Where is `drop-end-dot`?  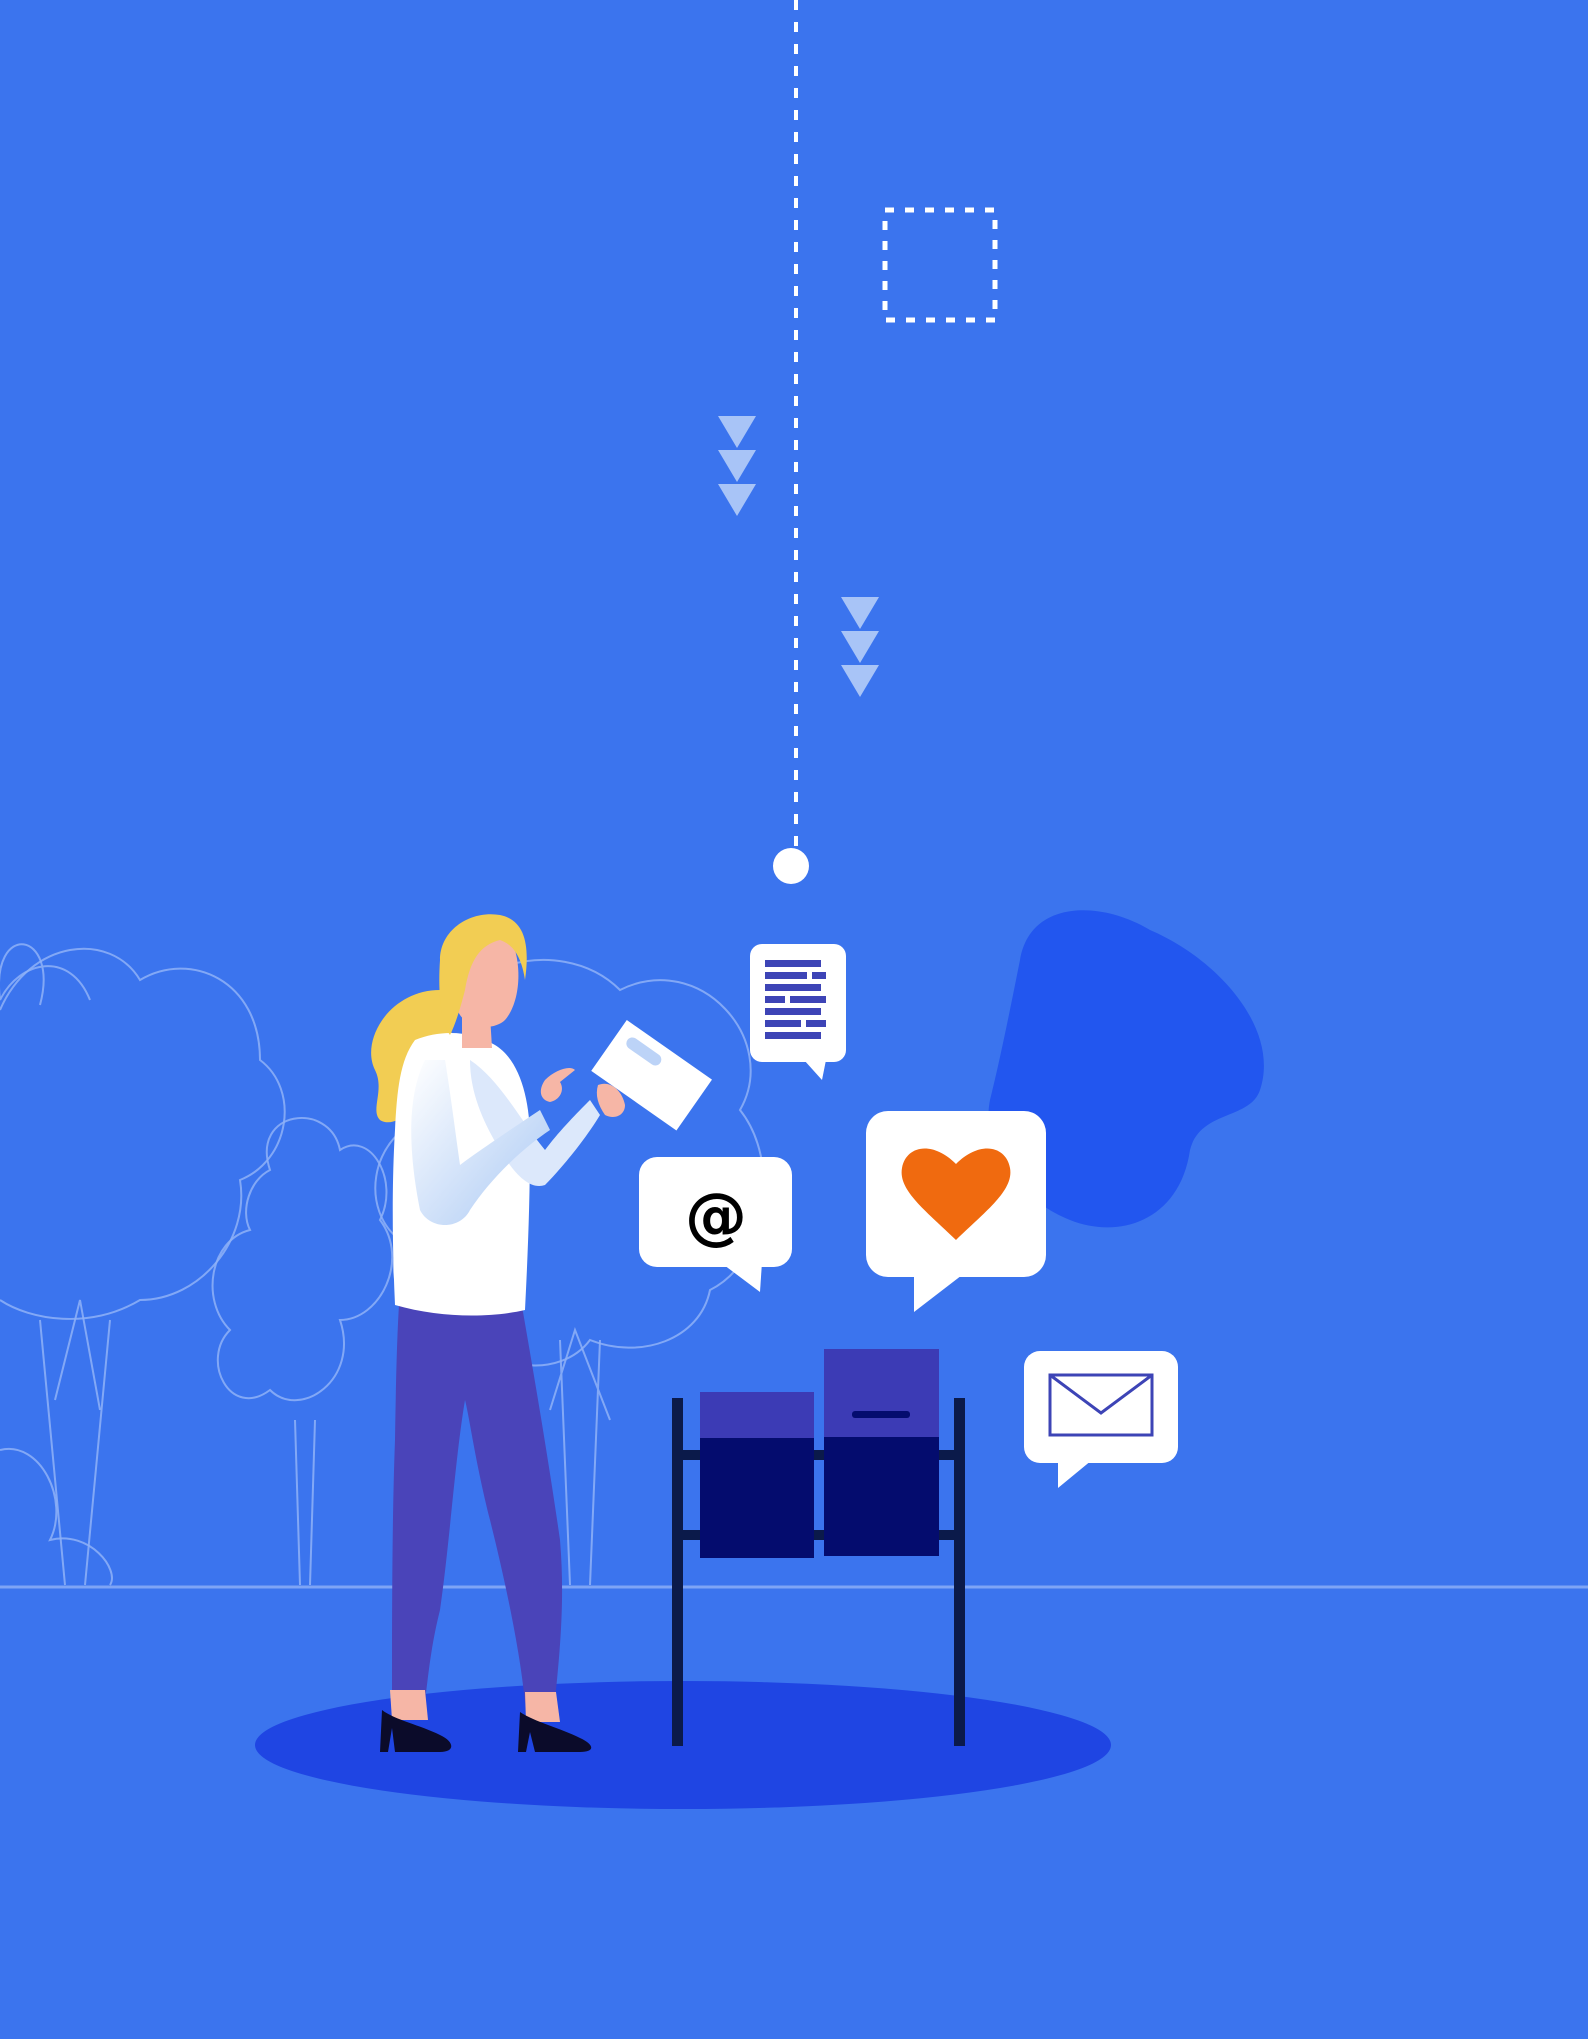 drop-end-dot is located at coordinates (791, 866).